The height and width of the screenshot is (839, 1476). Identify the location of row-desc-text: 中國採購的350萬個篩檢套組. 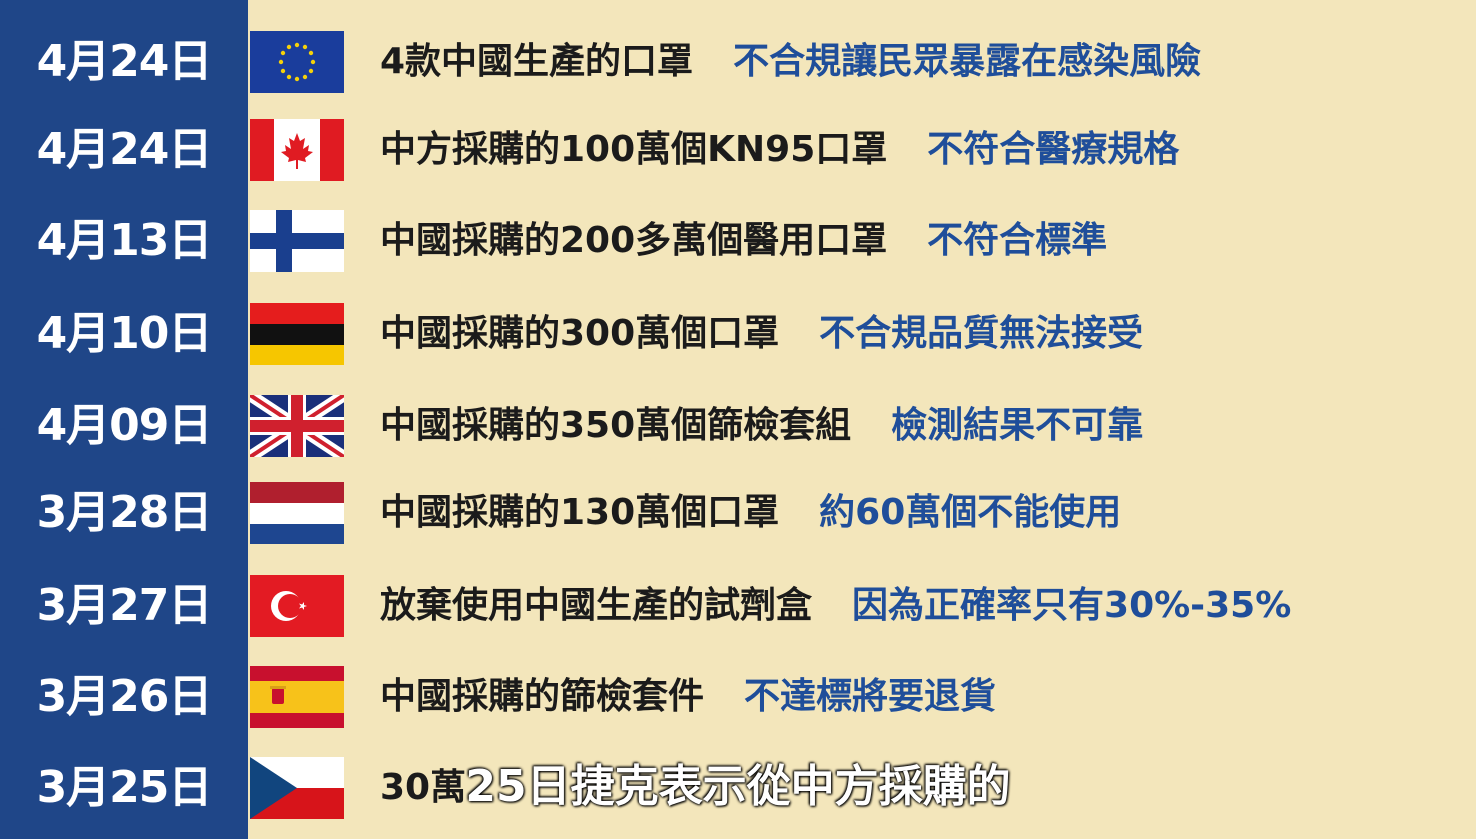
(616, 425).